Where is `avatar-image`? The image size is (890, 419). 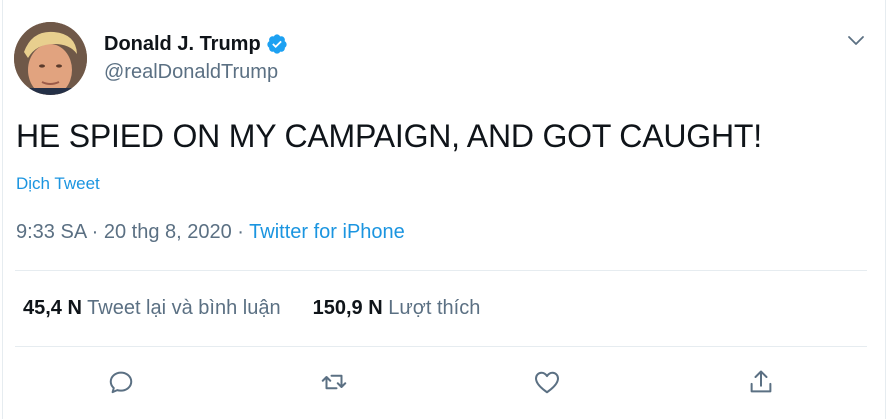
avatar-image is located at coordinates (50, 58).